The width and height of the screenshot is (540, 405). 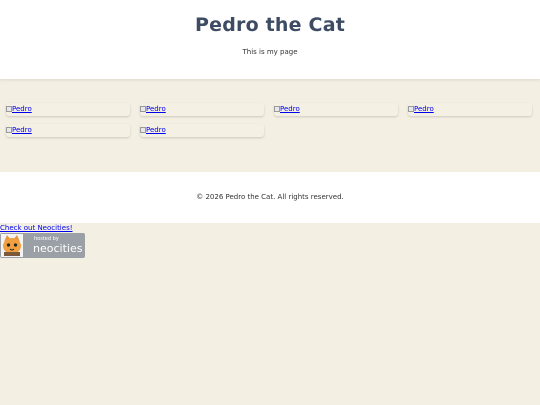 What do you see at coordinates (12, 245) in the screenshot?
I see `neocities-cat-icon` at bounding box center [12, 245].